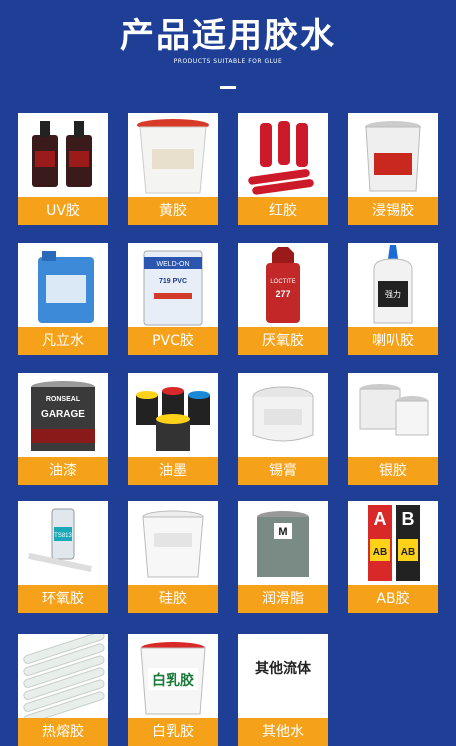 The height and width of the screenshot is (746, 456). I want to click on page-subtitle: PRODUCTS SUITABLE FOR GLUE, so click(228, 61).